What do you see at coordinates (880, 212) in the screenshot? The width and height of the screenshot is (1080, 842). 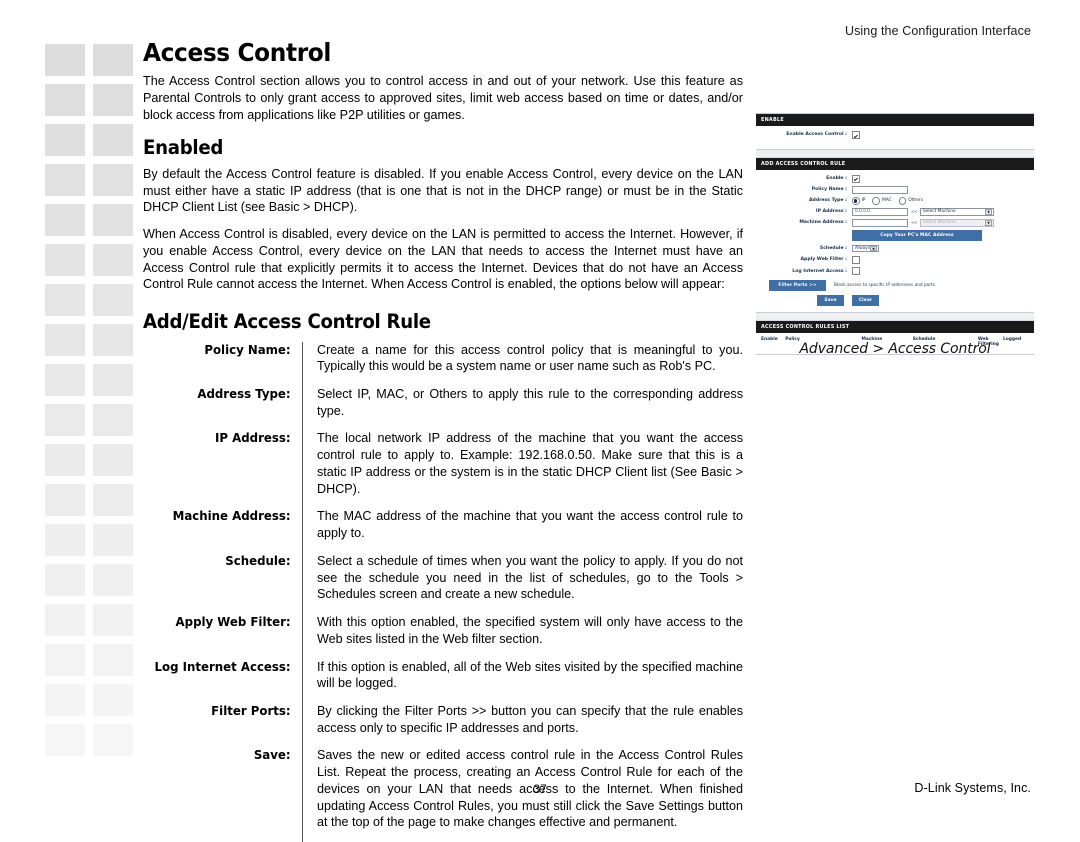 I see `ip-address-input: 0.0.0.0` at bounding box center [880, 212].